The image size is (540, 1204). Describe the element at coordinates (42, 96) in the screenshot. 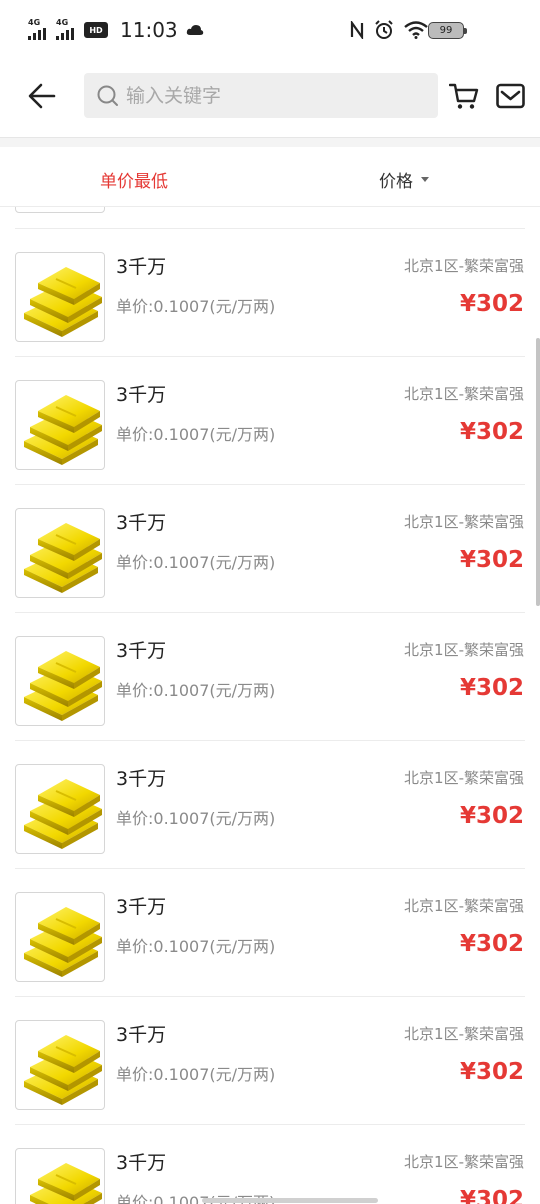

I see `back-arrow-icon` at that location.